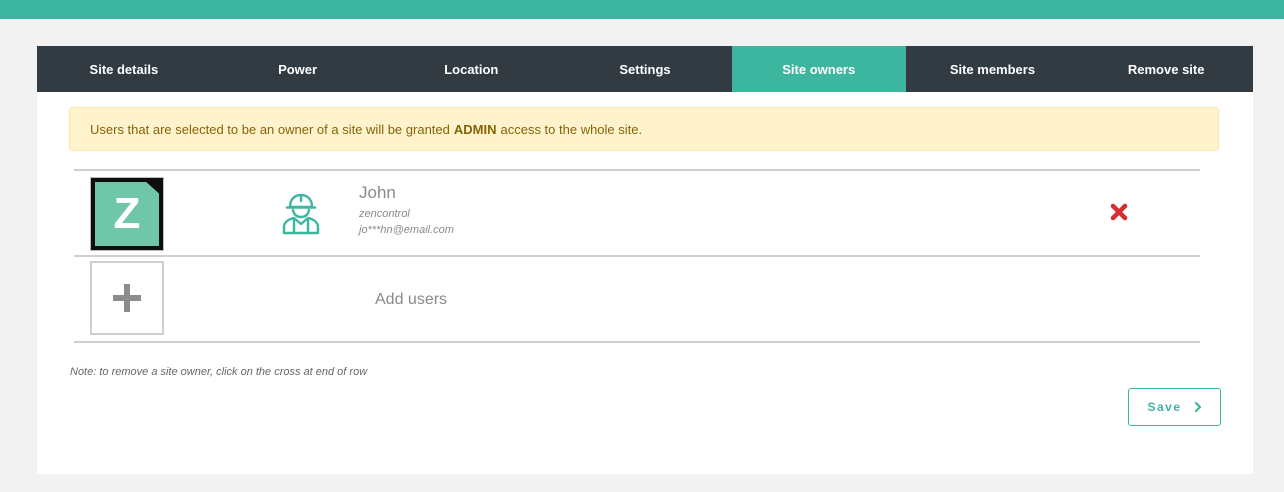 The height and width of the screenshot is (492, 1284). What do you see at coordinates (1119, 212) in the screenshot?
I see `remove-owner-cross-icon` at bounding box center [1119, 212].